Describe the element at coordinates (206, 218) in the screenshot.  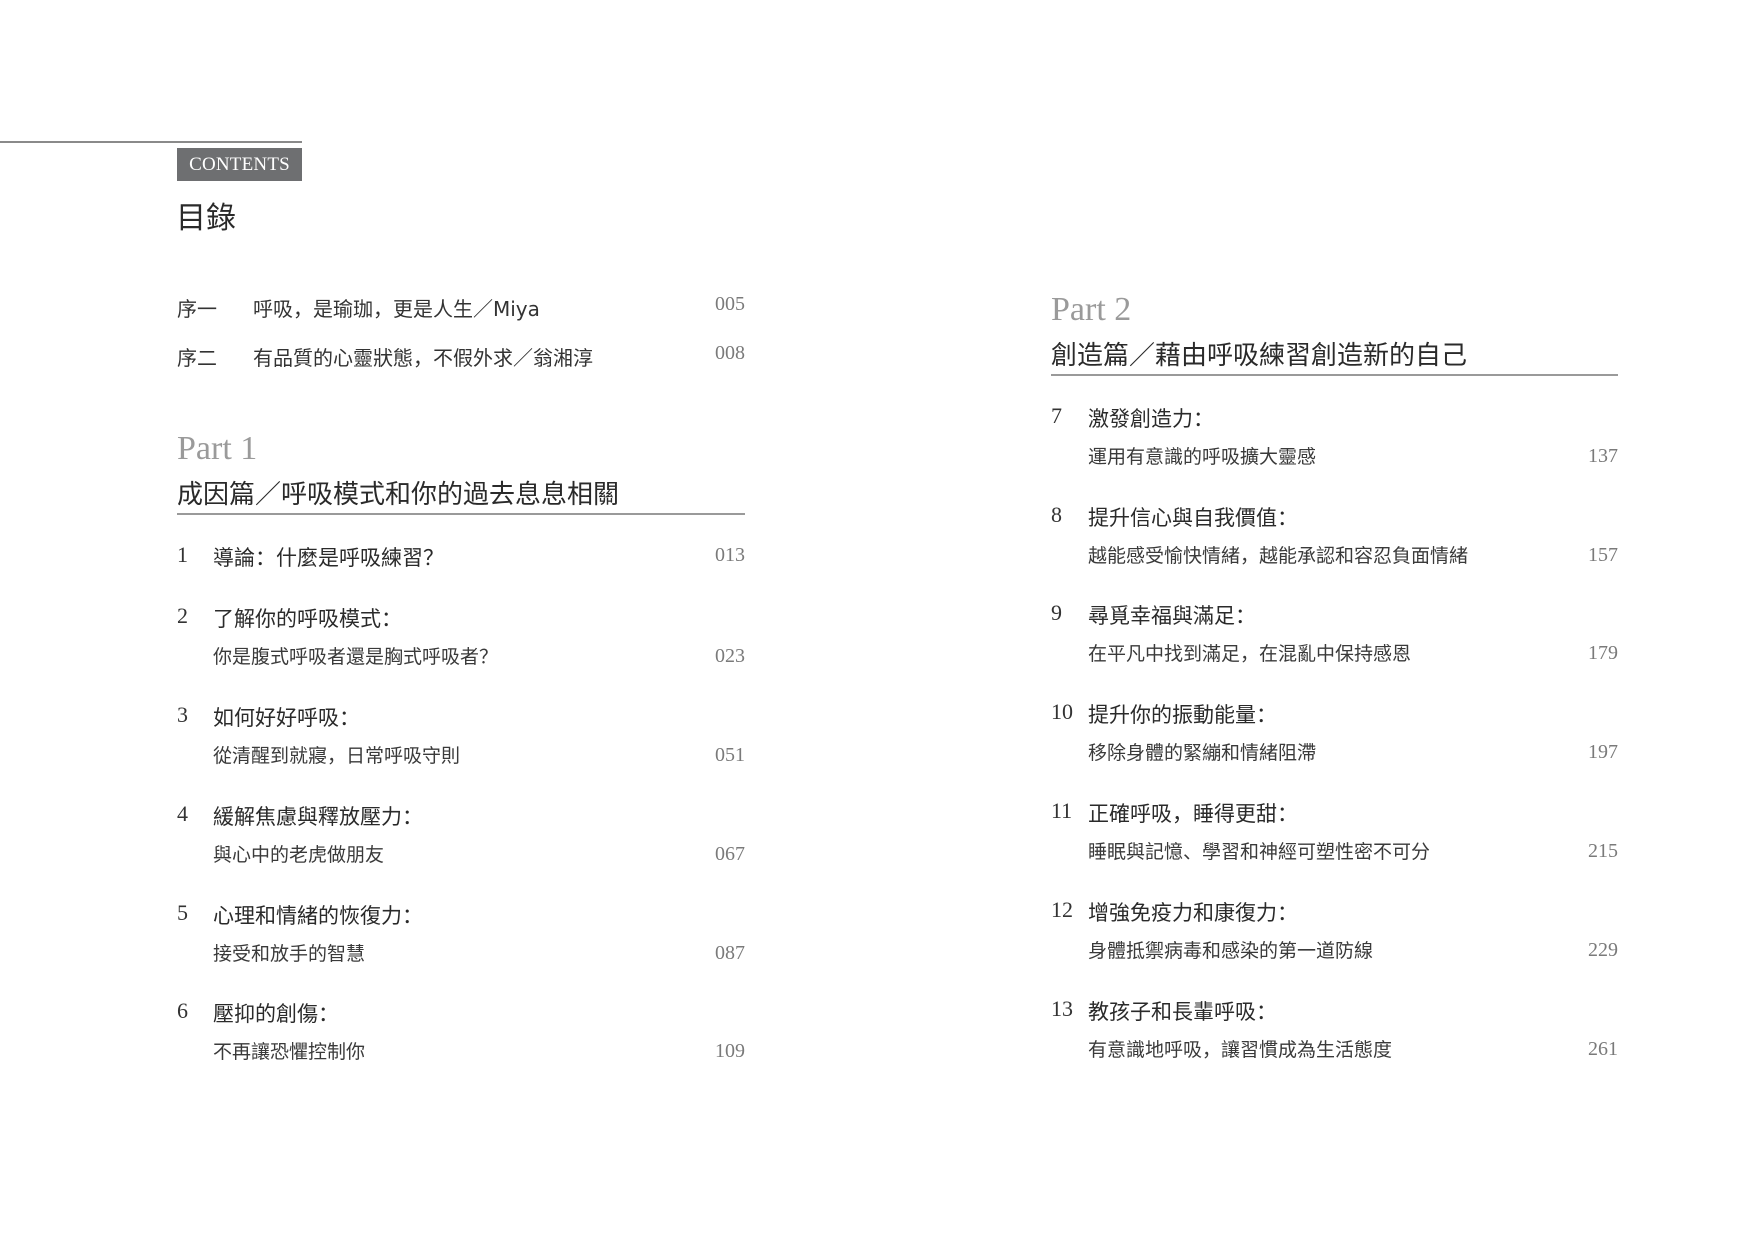
I see `toc-title: 目錄` at that location.